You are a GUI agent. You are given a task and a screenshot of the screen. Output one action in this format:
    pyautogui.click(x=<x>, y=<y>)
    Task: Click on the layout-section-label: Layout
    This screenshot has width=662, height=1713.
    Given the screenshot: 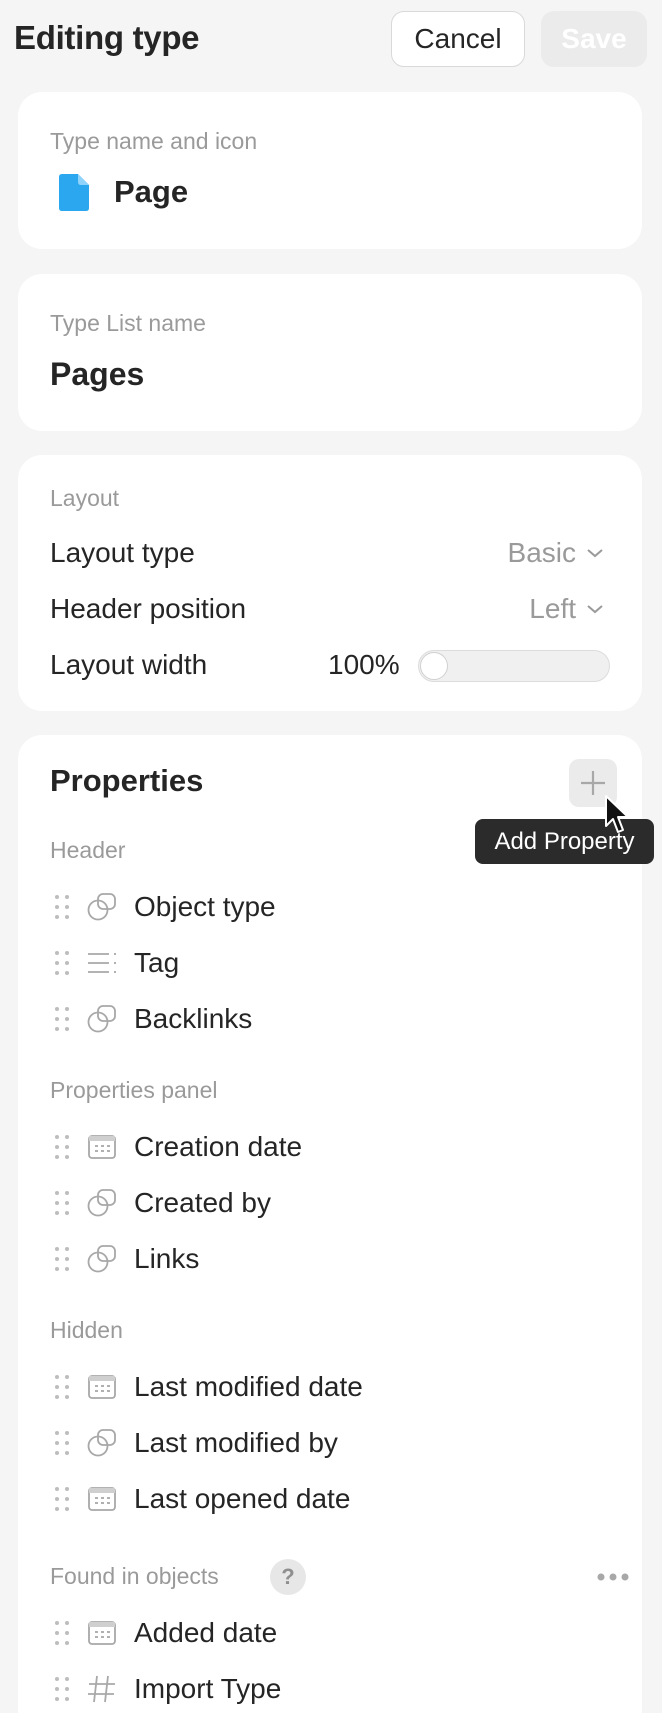 What is the action you would take?
    pyautogui.click(x=85, y=498)
    